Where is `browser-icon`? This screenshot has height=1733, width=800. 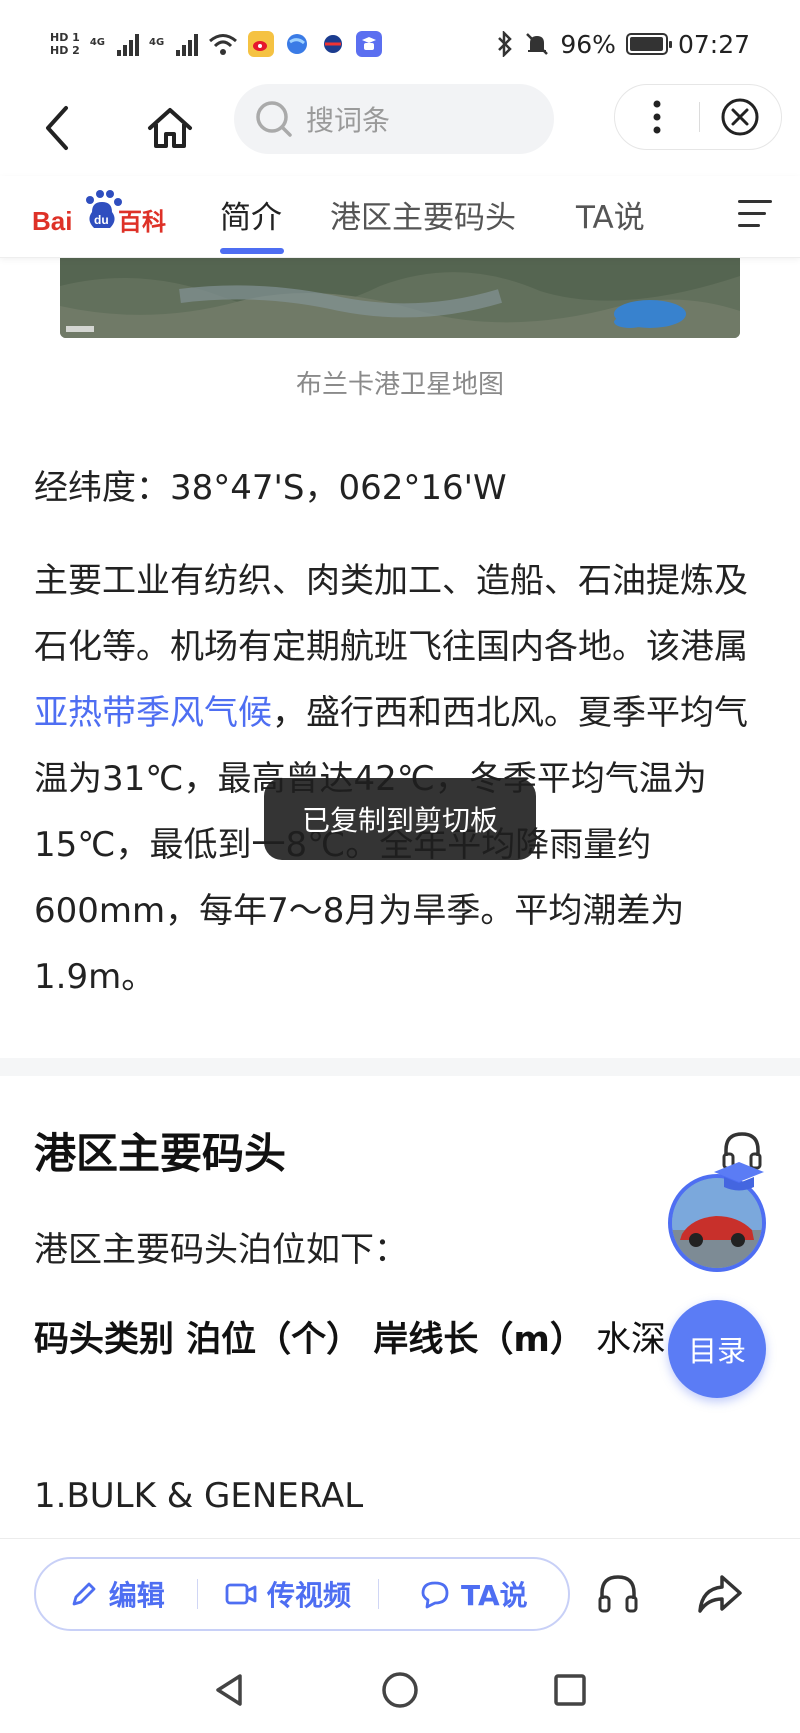
browser-icon is located at coordinates (297, 44).